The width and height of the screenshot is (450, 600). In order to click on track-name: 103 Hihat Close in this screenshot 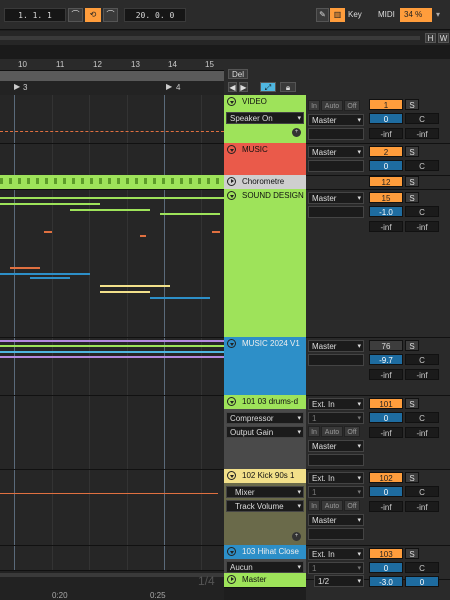, I will do `click(265, 552)`.